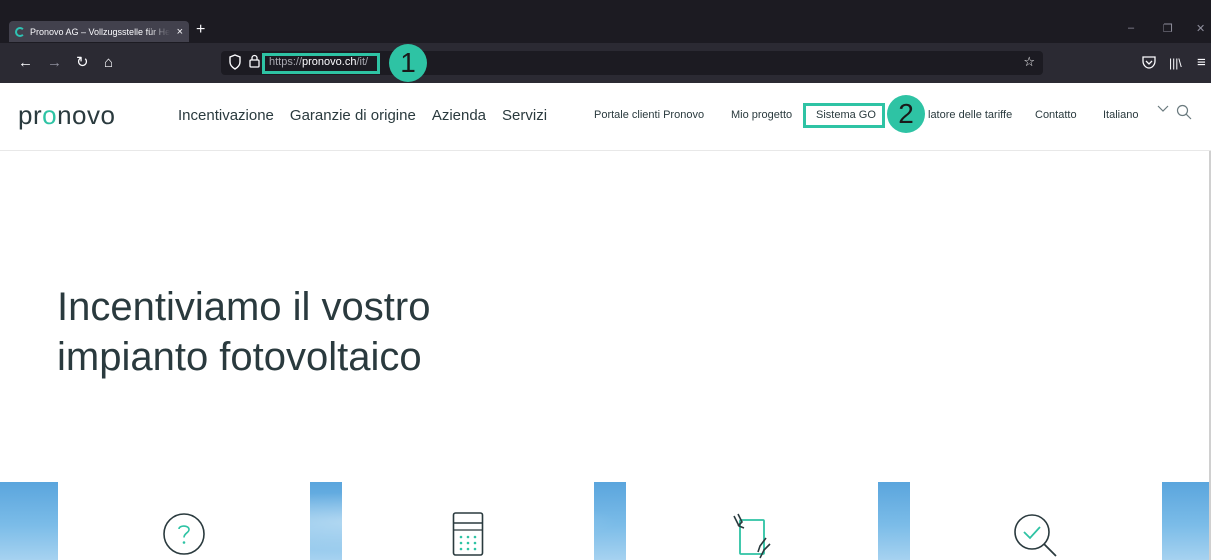 The height and width of the screenshot is (560, 1211). I want to click on url-text: https://pronovo.ch/it/, so click(318, 62).